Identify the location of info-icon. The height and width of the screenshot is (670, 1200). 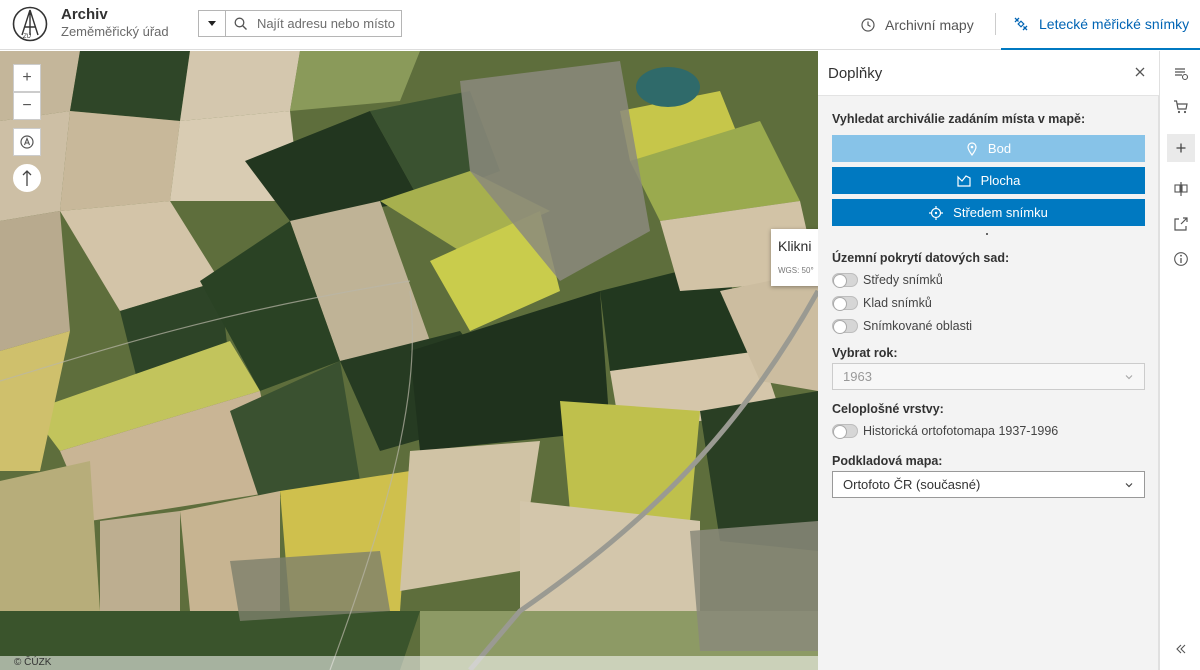
(1181, 259).